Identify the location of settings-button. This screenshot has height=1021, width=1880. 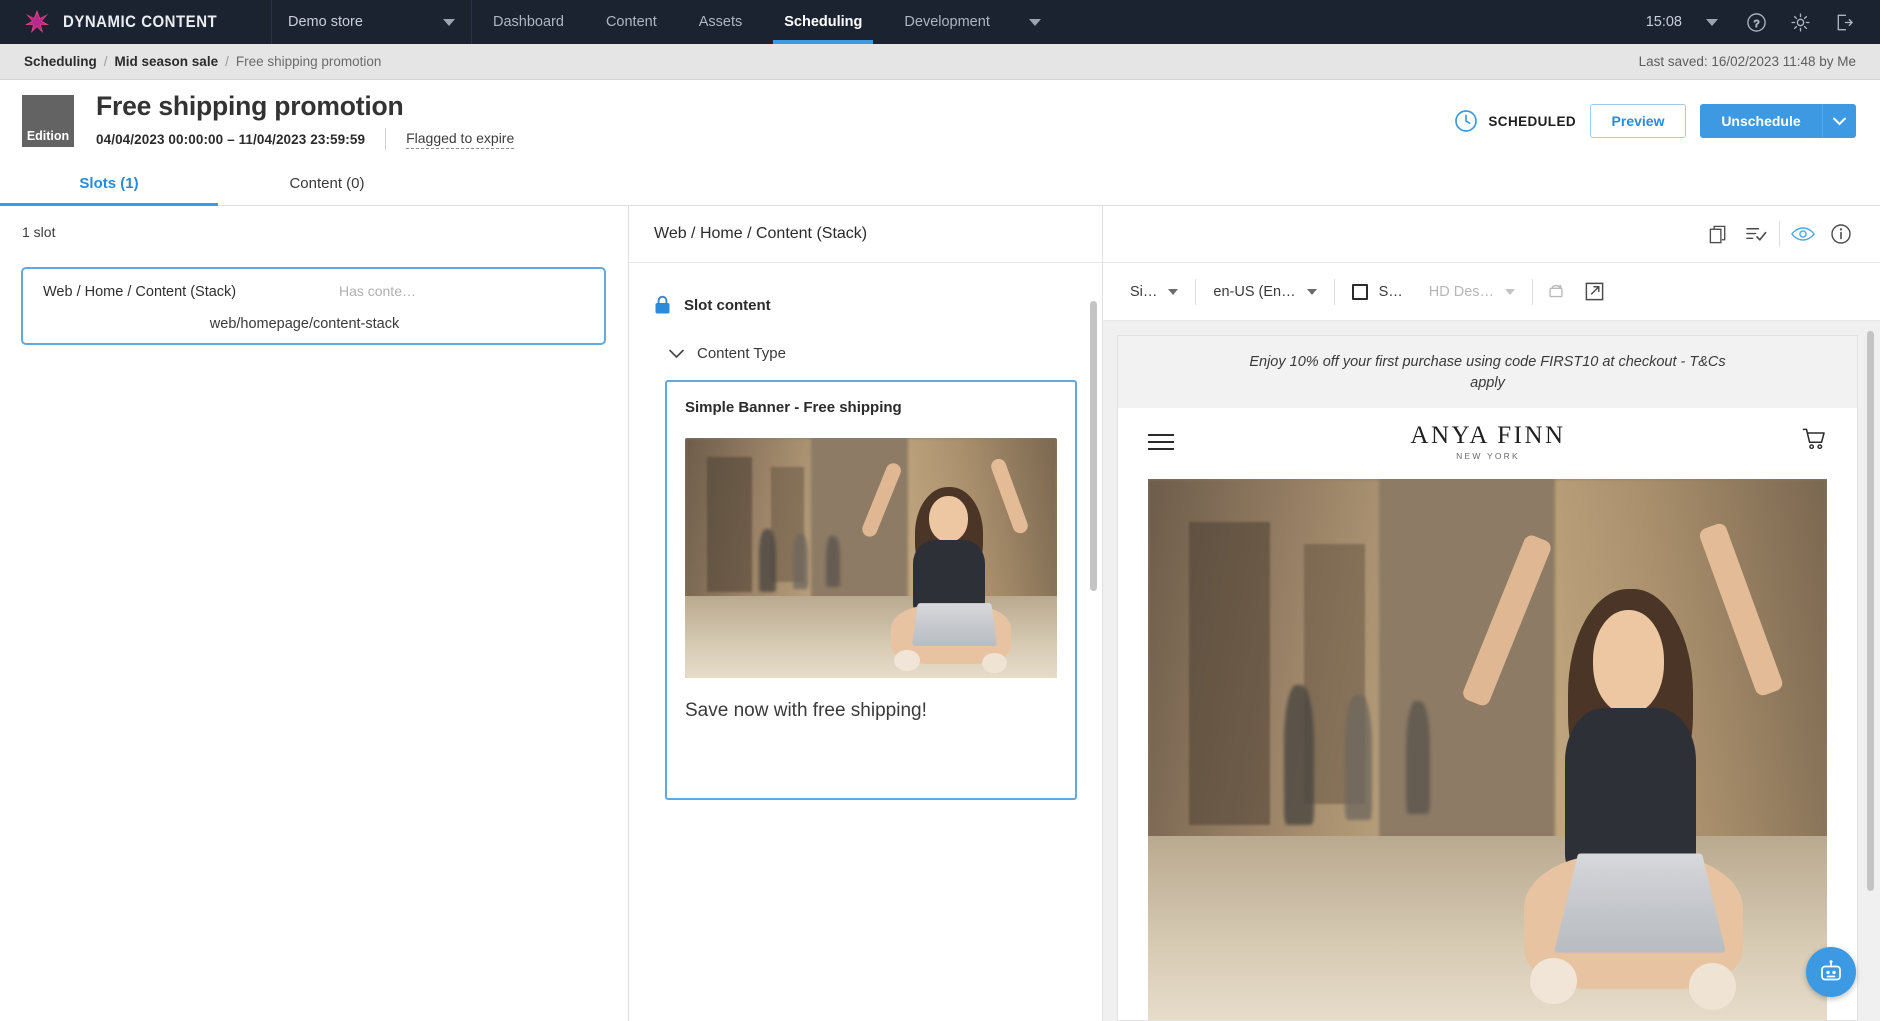
(1800, 22).